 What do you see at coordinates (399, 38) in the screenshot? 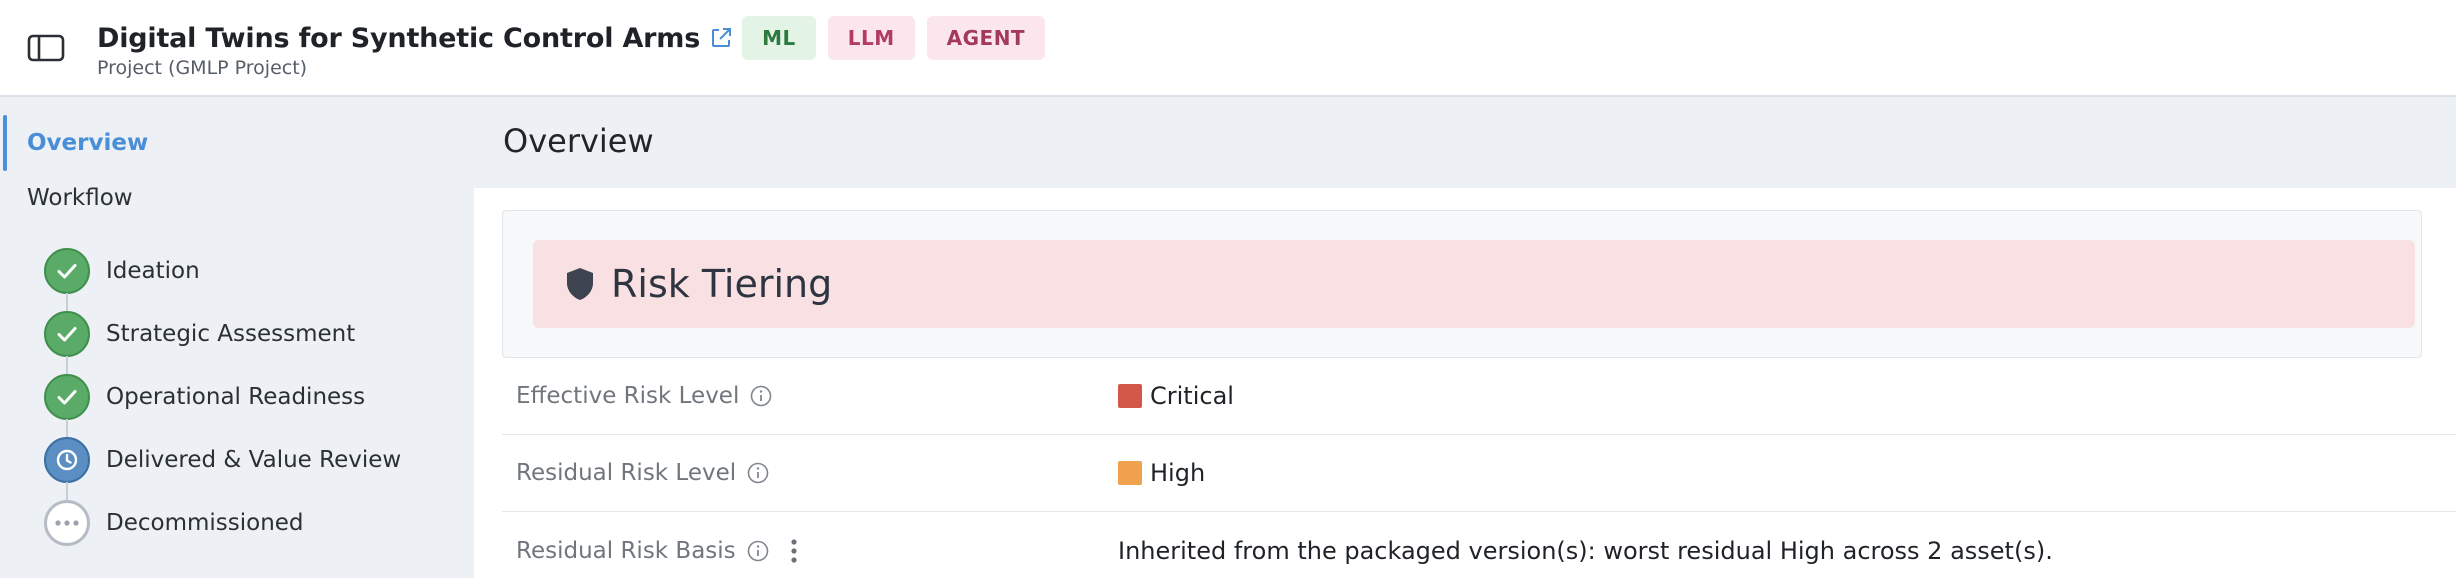
I see `project-title: Digital Twins for Synthetic Control Arms` at bounding box center [399, 38].